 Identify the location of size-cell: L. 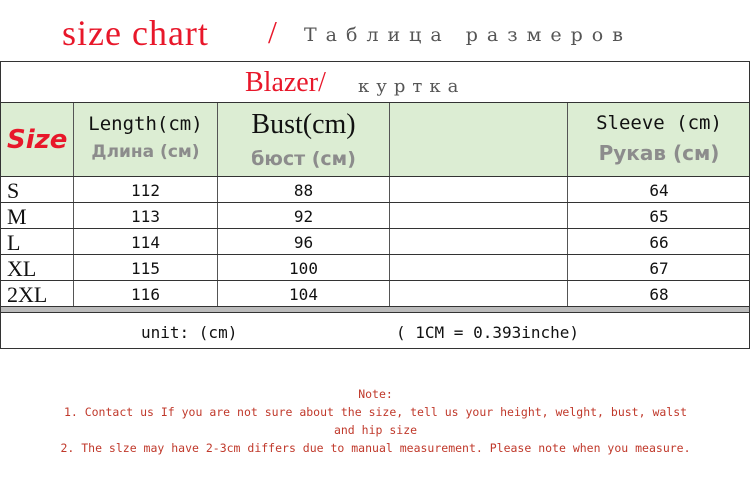
(37, 242).